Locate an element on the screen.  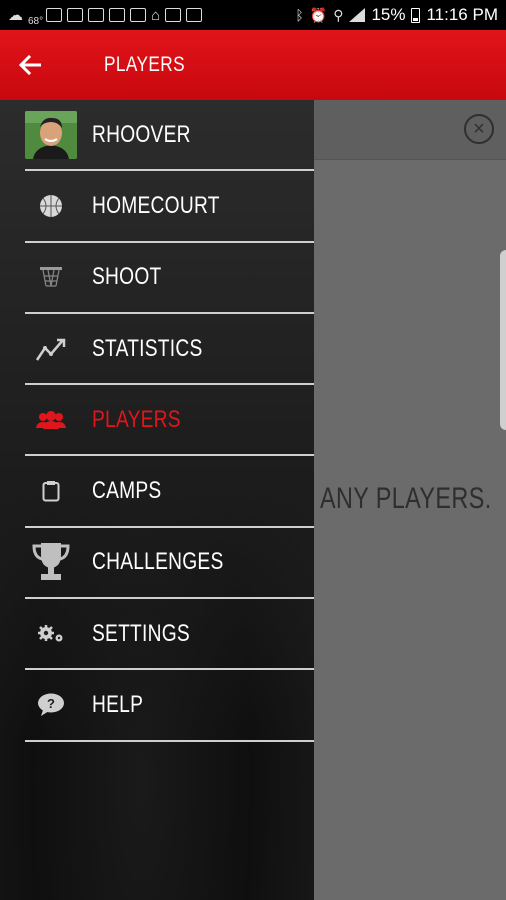
arrow-left-icon is located at coordinates (30, 65).